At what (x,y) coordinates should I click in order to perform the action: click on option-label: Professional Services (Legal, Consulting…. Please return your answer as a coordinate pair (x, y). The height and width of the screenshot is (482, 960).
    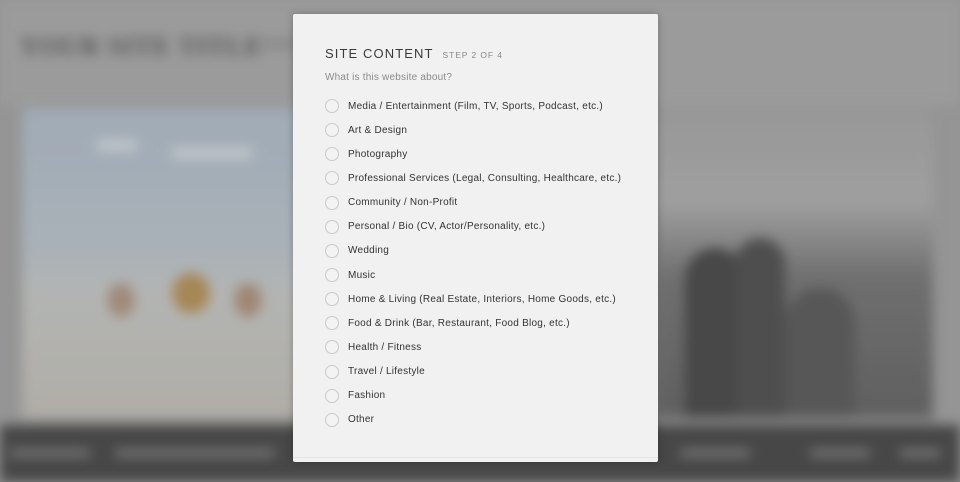
    Looking at the image, I should click on (485, 178).